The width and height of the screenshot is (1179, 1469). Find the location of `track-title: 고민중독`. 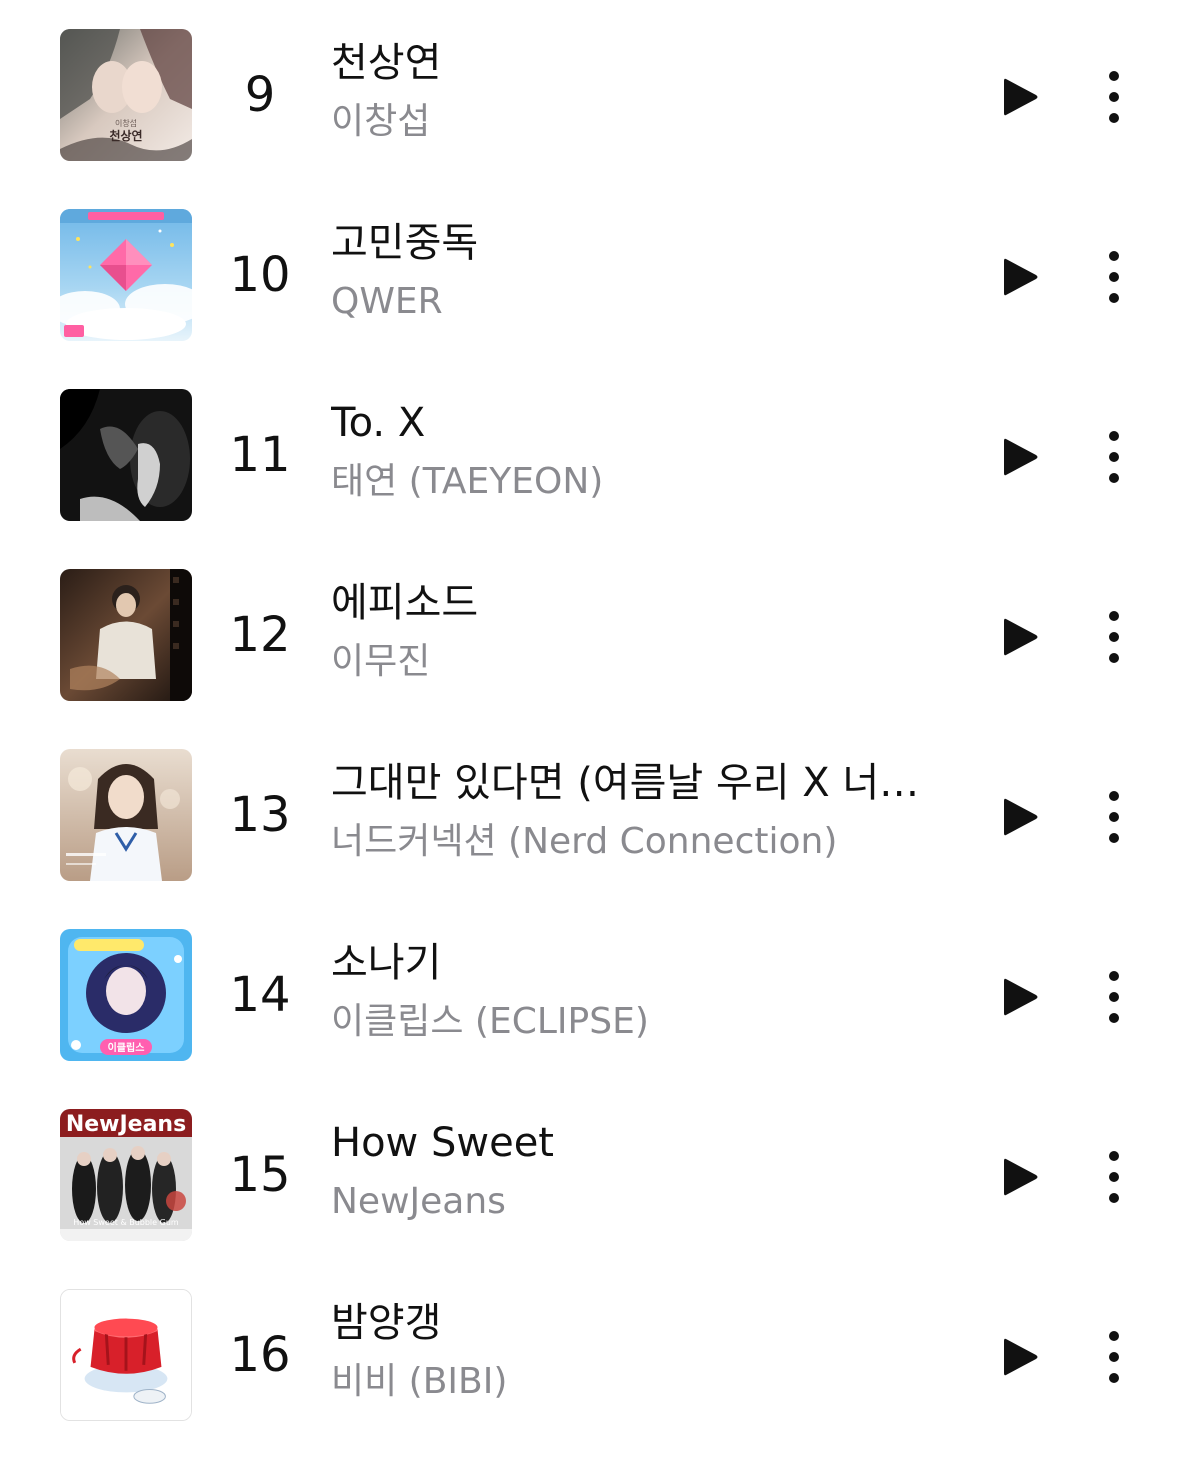

track-title: 고민중독 is located at coordinates (641, 243).